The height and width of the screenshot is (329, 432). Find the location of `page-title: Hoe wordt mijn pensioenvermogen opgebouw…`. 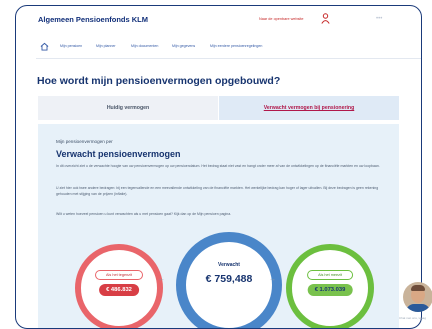

page-title: Hoe wordt mijn pensioenvermogen opgebouw… is located at coordinates (159, 81).